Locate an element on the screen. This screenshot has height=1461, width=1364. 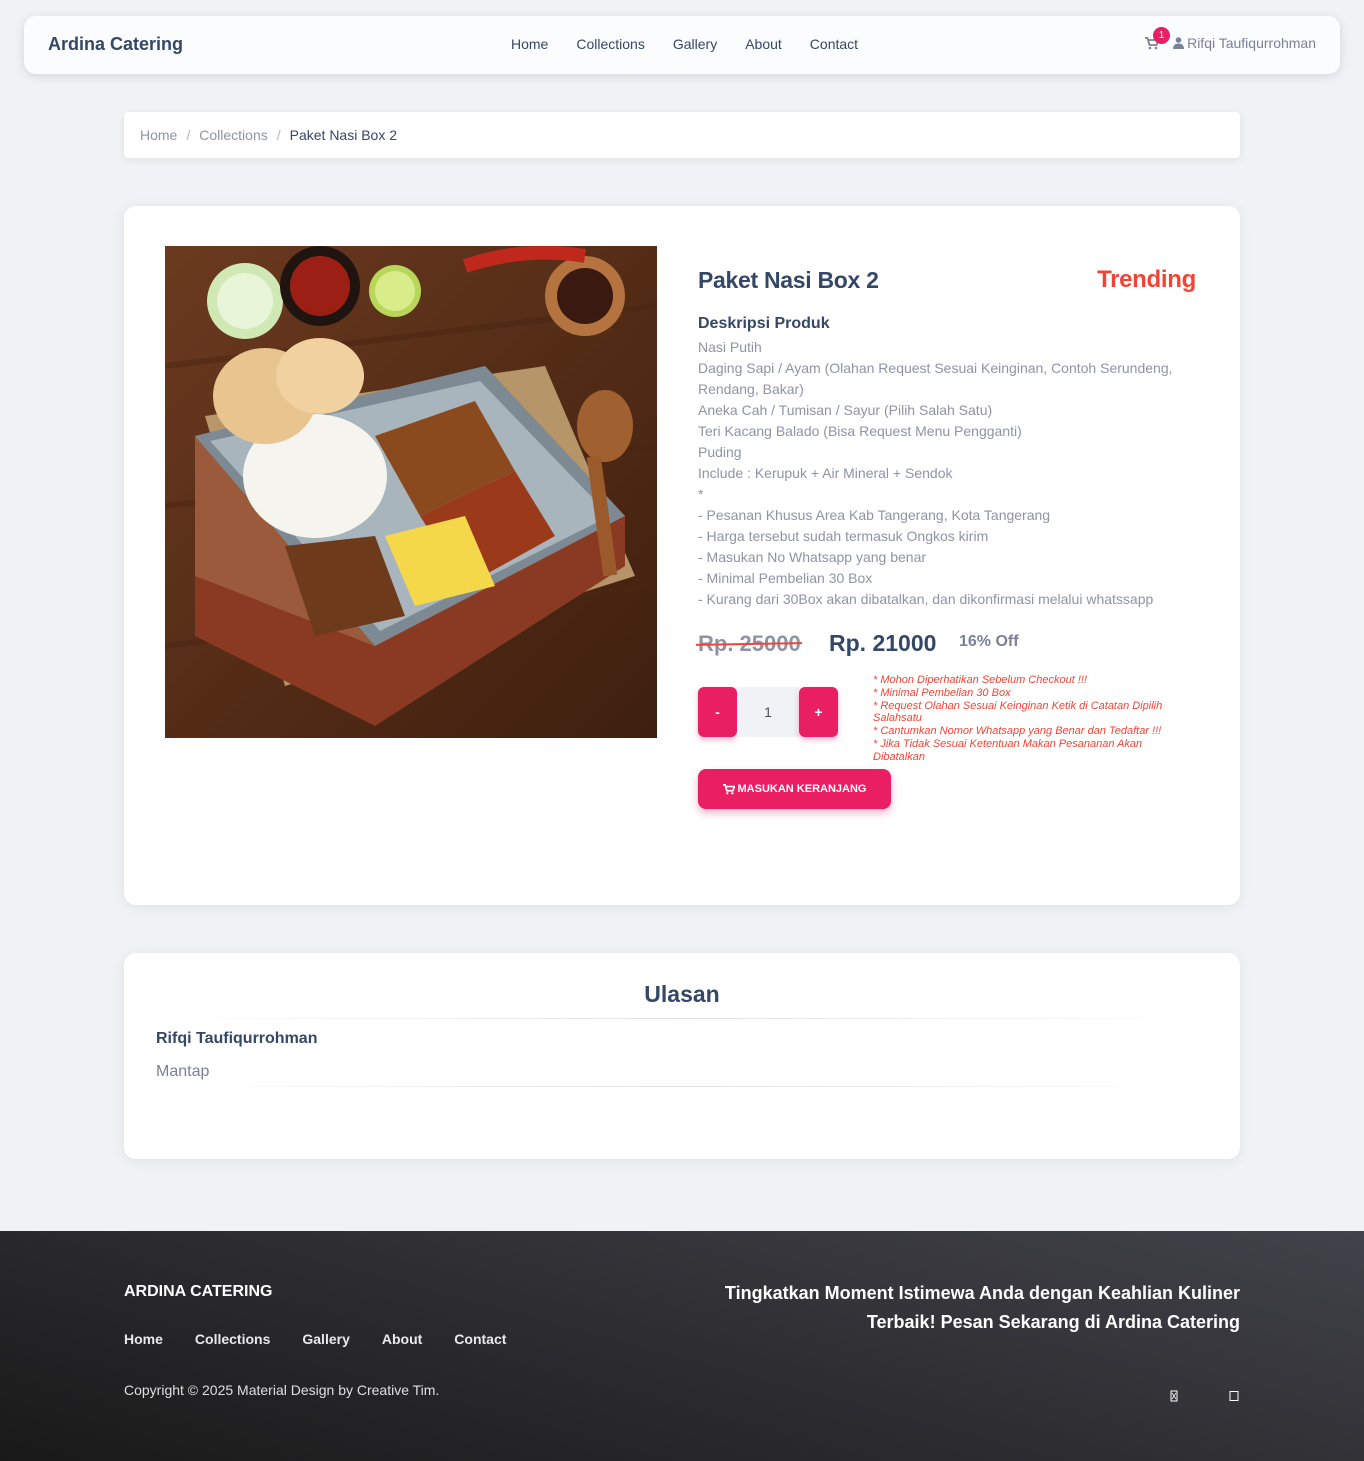
facebook-icon is located at coordinates (1234, 1395).